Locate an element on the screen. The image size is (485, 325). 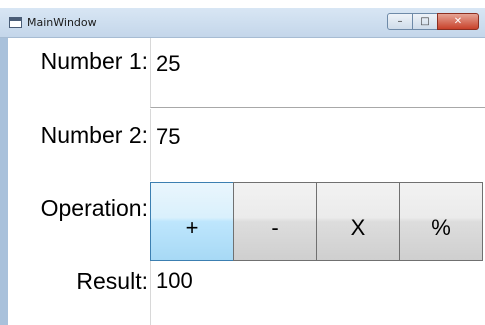
maximize-button: □ is located at coordinates (425, 21).